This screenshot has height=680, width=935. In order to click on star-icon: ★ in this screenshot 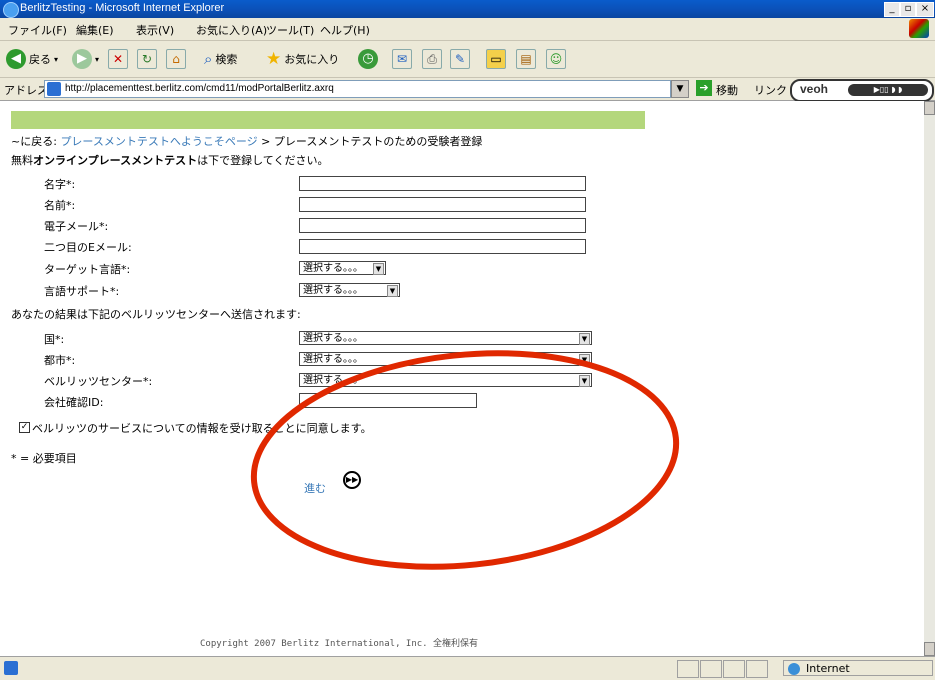, I will do `click(274, 59)`.